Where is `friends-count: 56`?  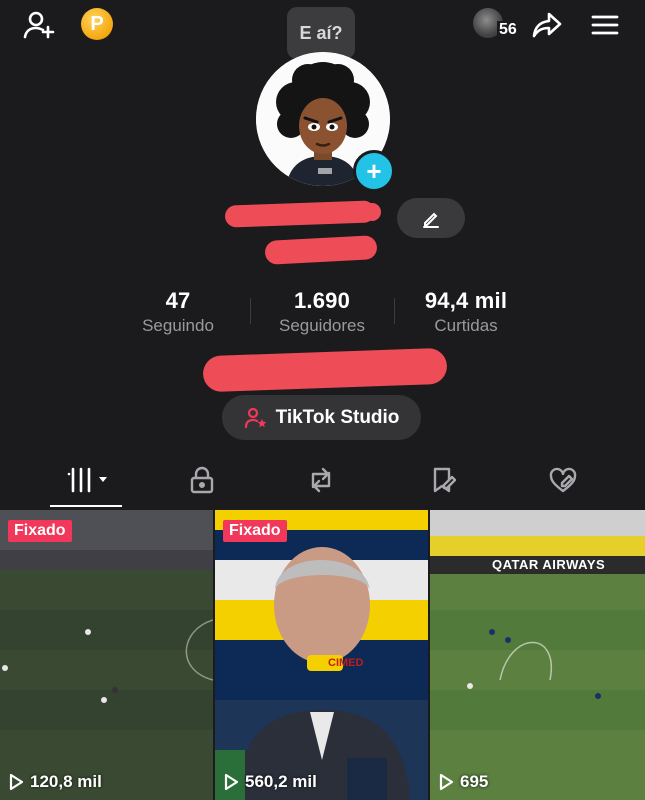
friends-count: 56 is located at coordinates (508, 30).